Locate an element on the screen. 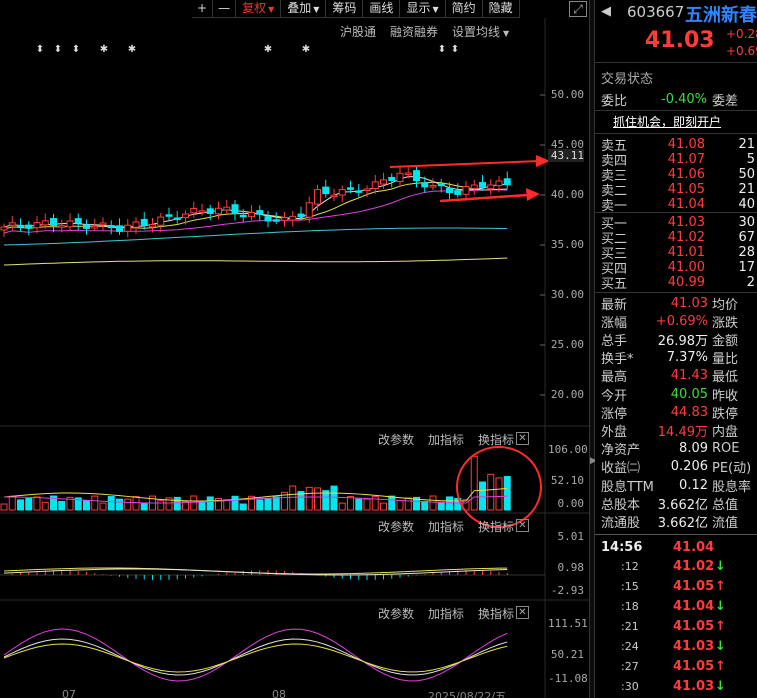 The image size is (757, 698). order-row: 卖一 41.04 40 is located at coordinates (679, 205).